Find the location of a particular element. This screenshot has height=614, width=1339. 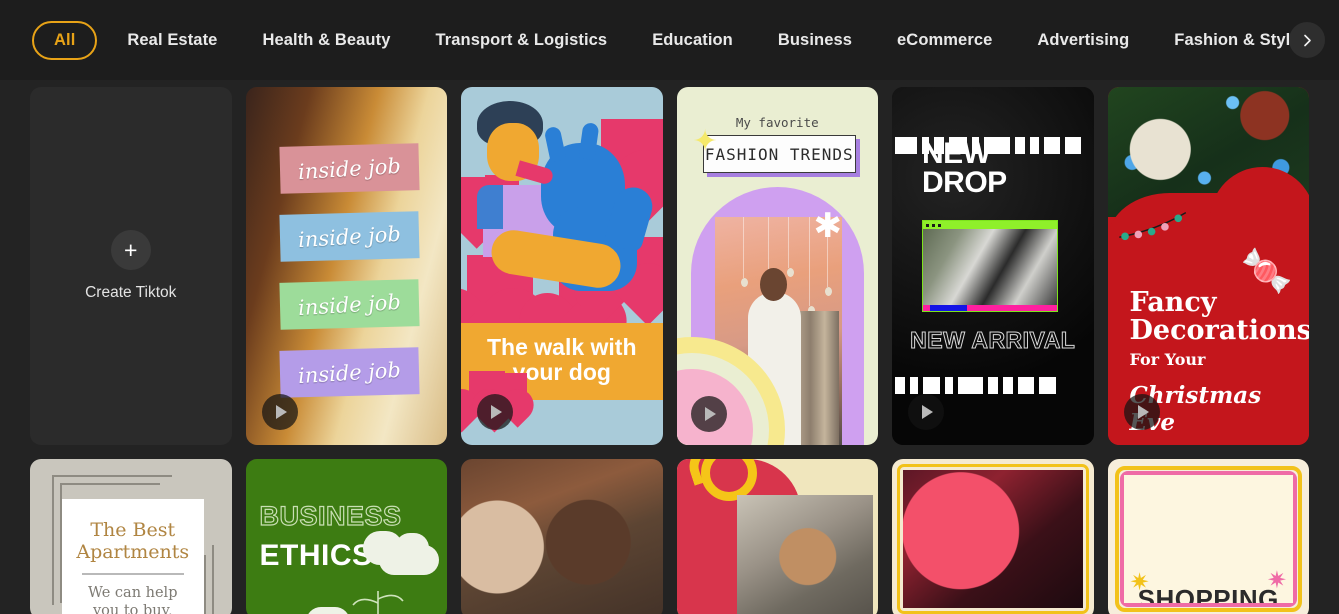

template-card-walk-with-your-dog: The walk with your dog is located at coordinates (562, 266).